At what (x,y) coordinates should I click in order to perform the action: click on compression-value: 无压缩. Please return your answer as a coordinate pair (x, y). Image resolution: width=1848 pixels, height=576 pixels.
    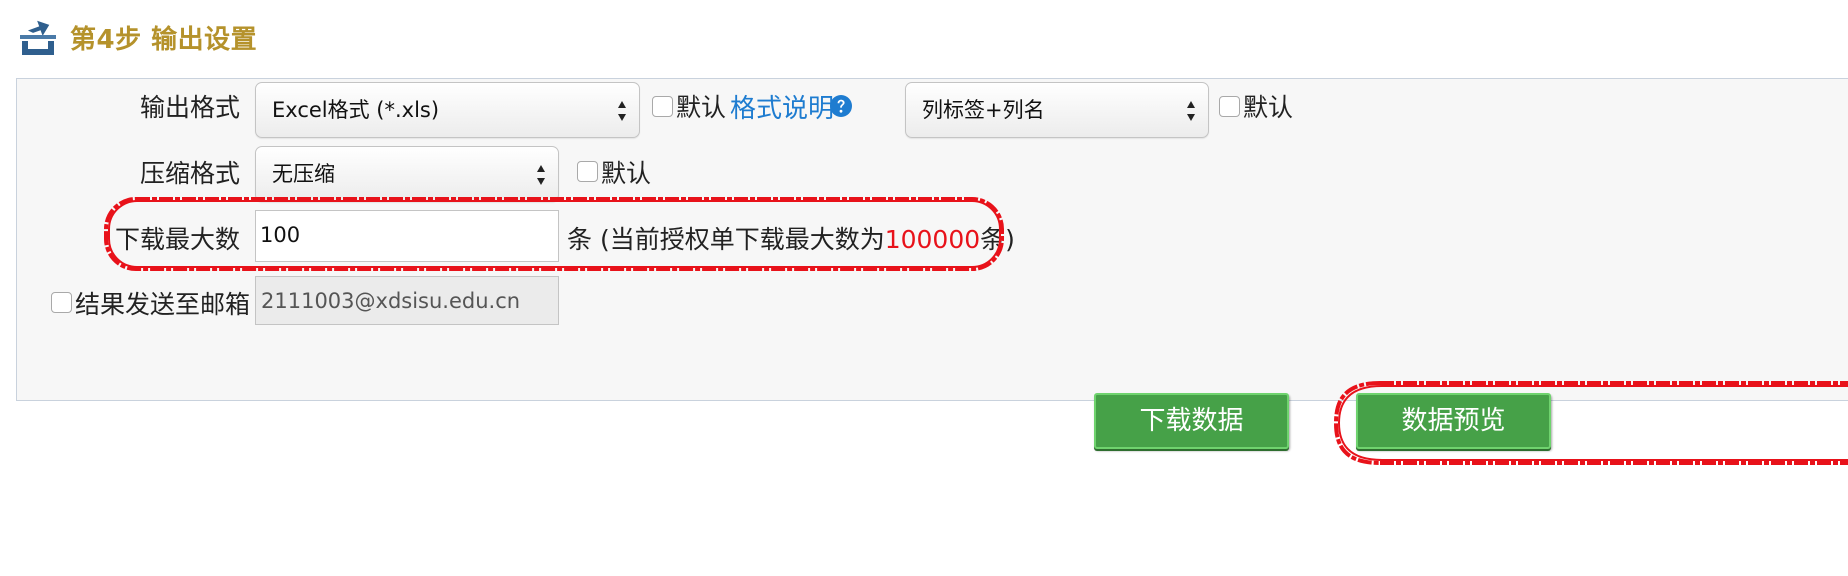
    Looking at the image, I should click on (303, 174).